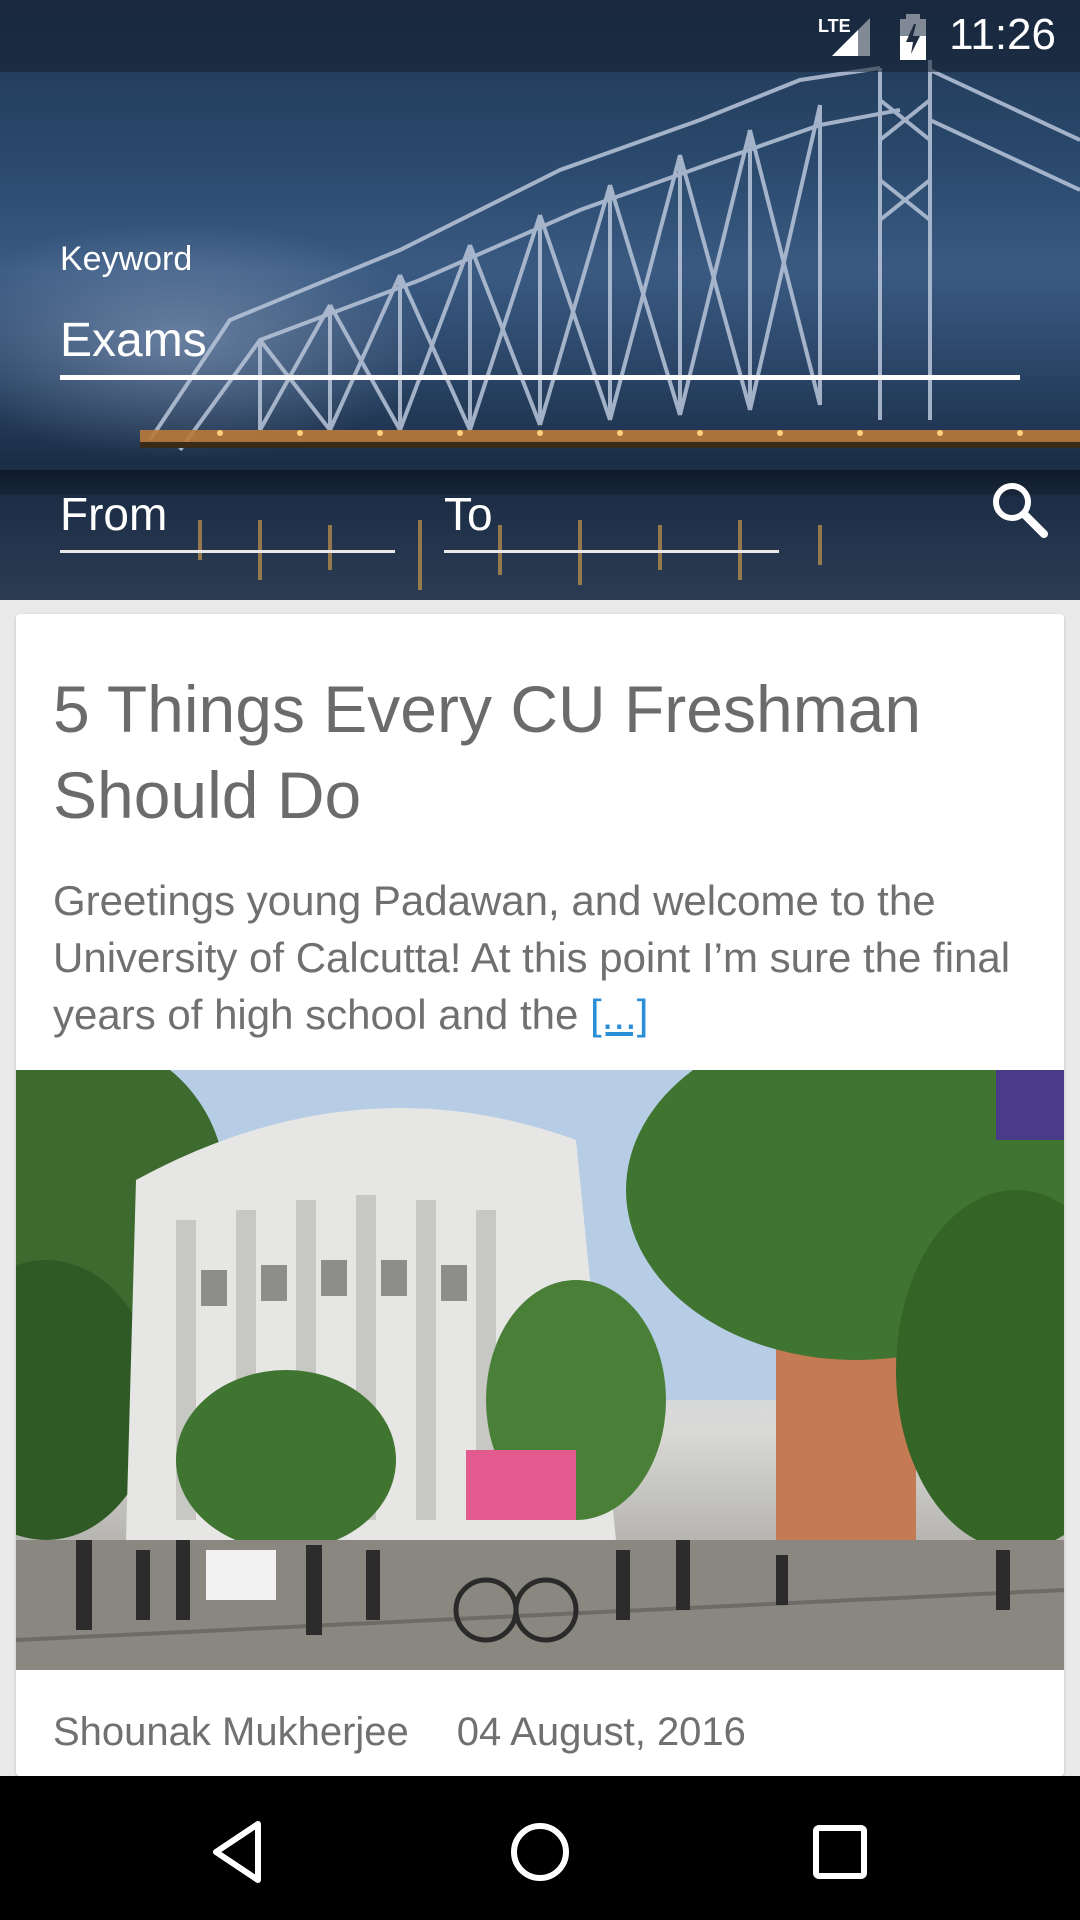 The width and height of the screenshot is (1080, 1920). I want to click on recents-icon, so click(840, 1852).